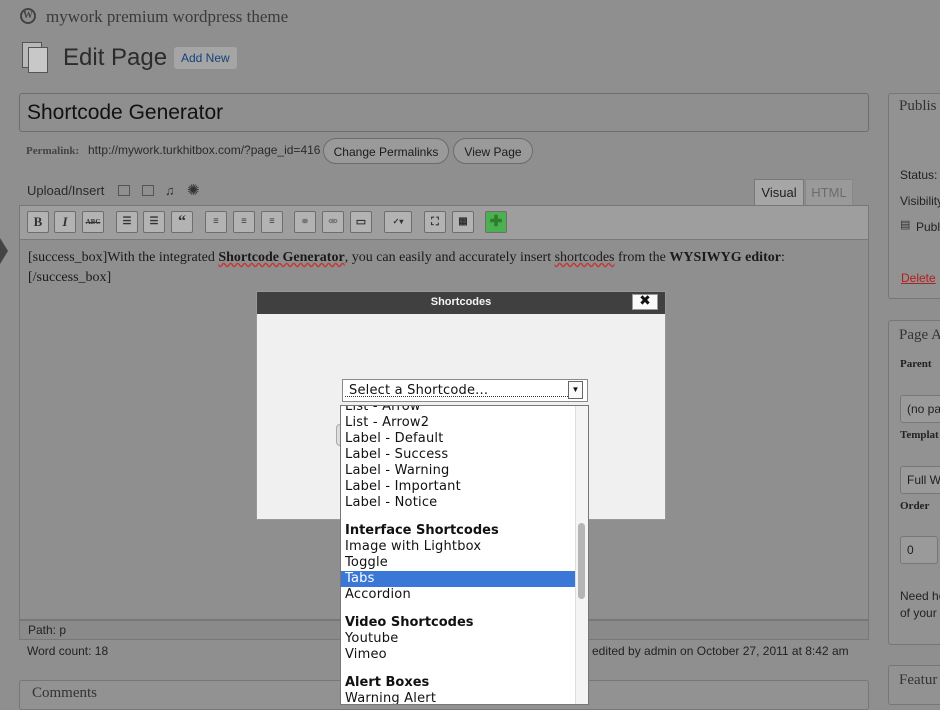 This screenshot has height=710, width=940. I want to click on dropdown-option: List - Arrow, so click(458, 410).